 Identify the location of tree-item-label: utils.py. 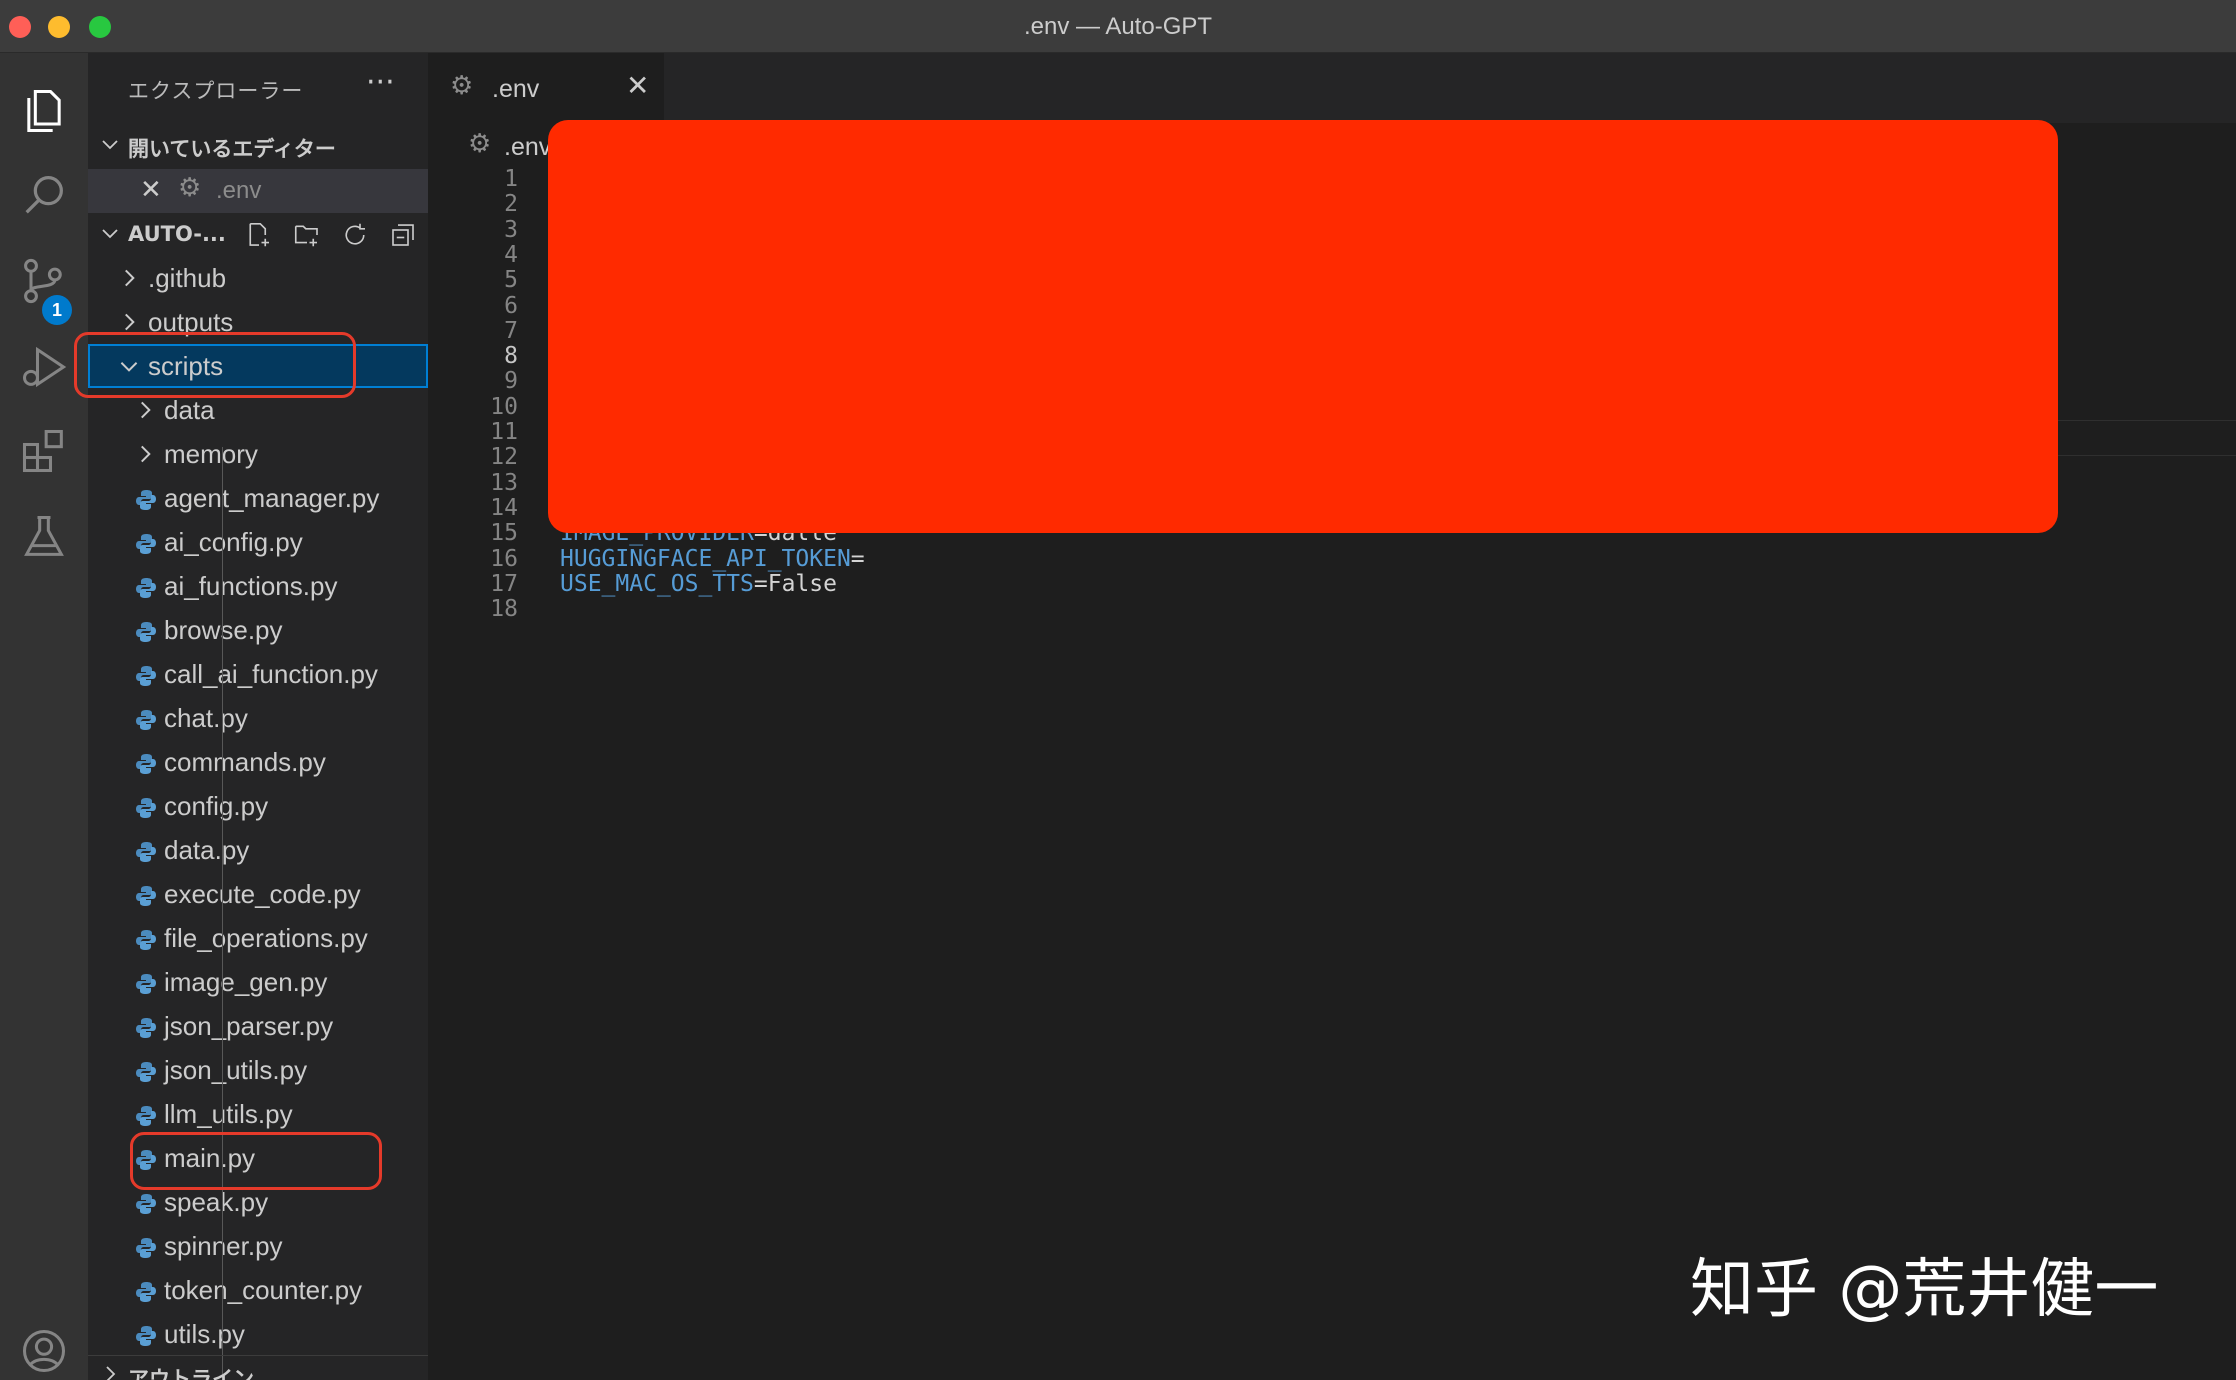
(204, 1334).